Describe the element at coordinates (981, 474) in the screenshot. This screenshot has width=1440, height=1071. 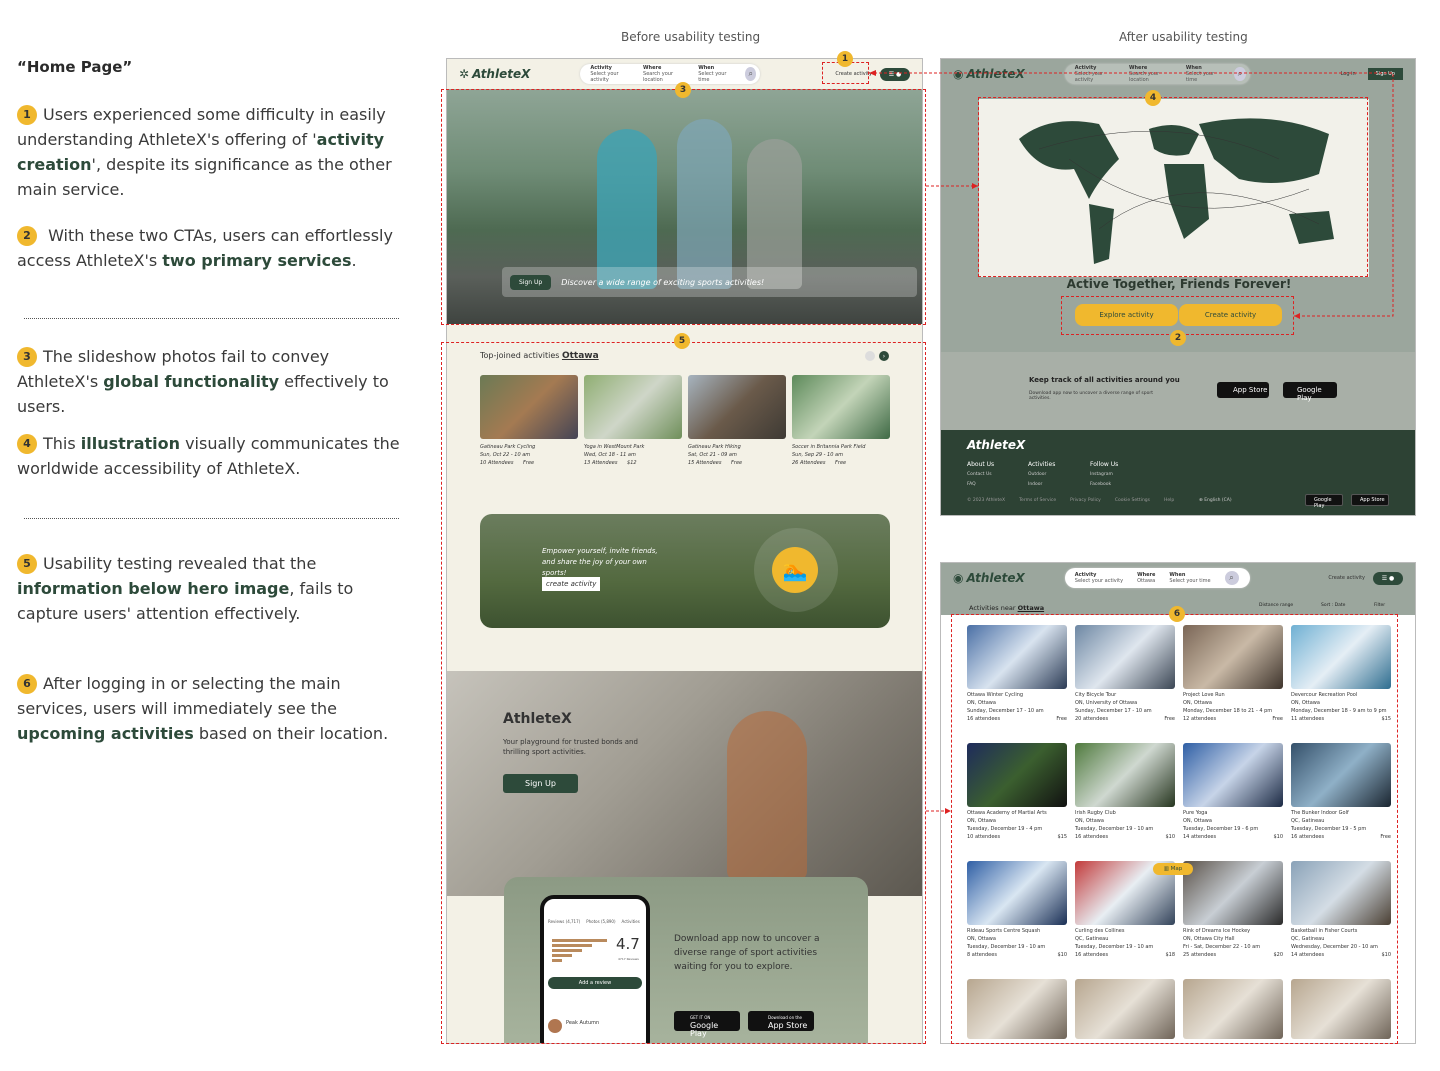
I see `footer-col-about: About Us Contact Us FAQ` at that location.